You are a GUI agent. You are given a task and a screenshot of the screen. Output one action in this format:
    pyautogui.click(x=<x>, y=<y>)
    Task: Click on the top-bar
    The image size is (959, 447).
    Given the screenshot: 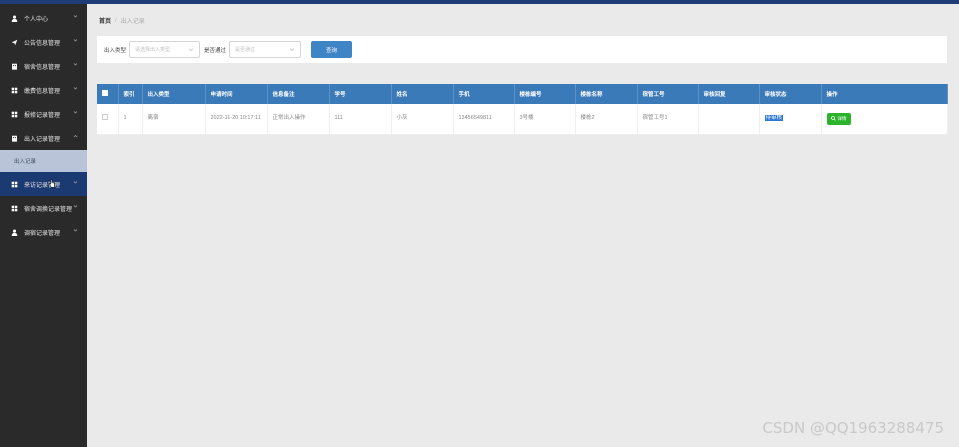 What is the action you would take?
    pyautogui.click(x=479, y=2)
    